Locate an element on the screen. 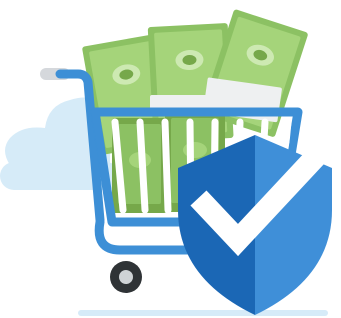 The image size is (341, 318). ground-line is located at coordinates (203, 313).